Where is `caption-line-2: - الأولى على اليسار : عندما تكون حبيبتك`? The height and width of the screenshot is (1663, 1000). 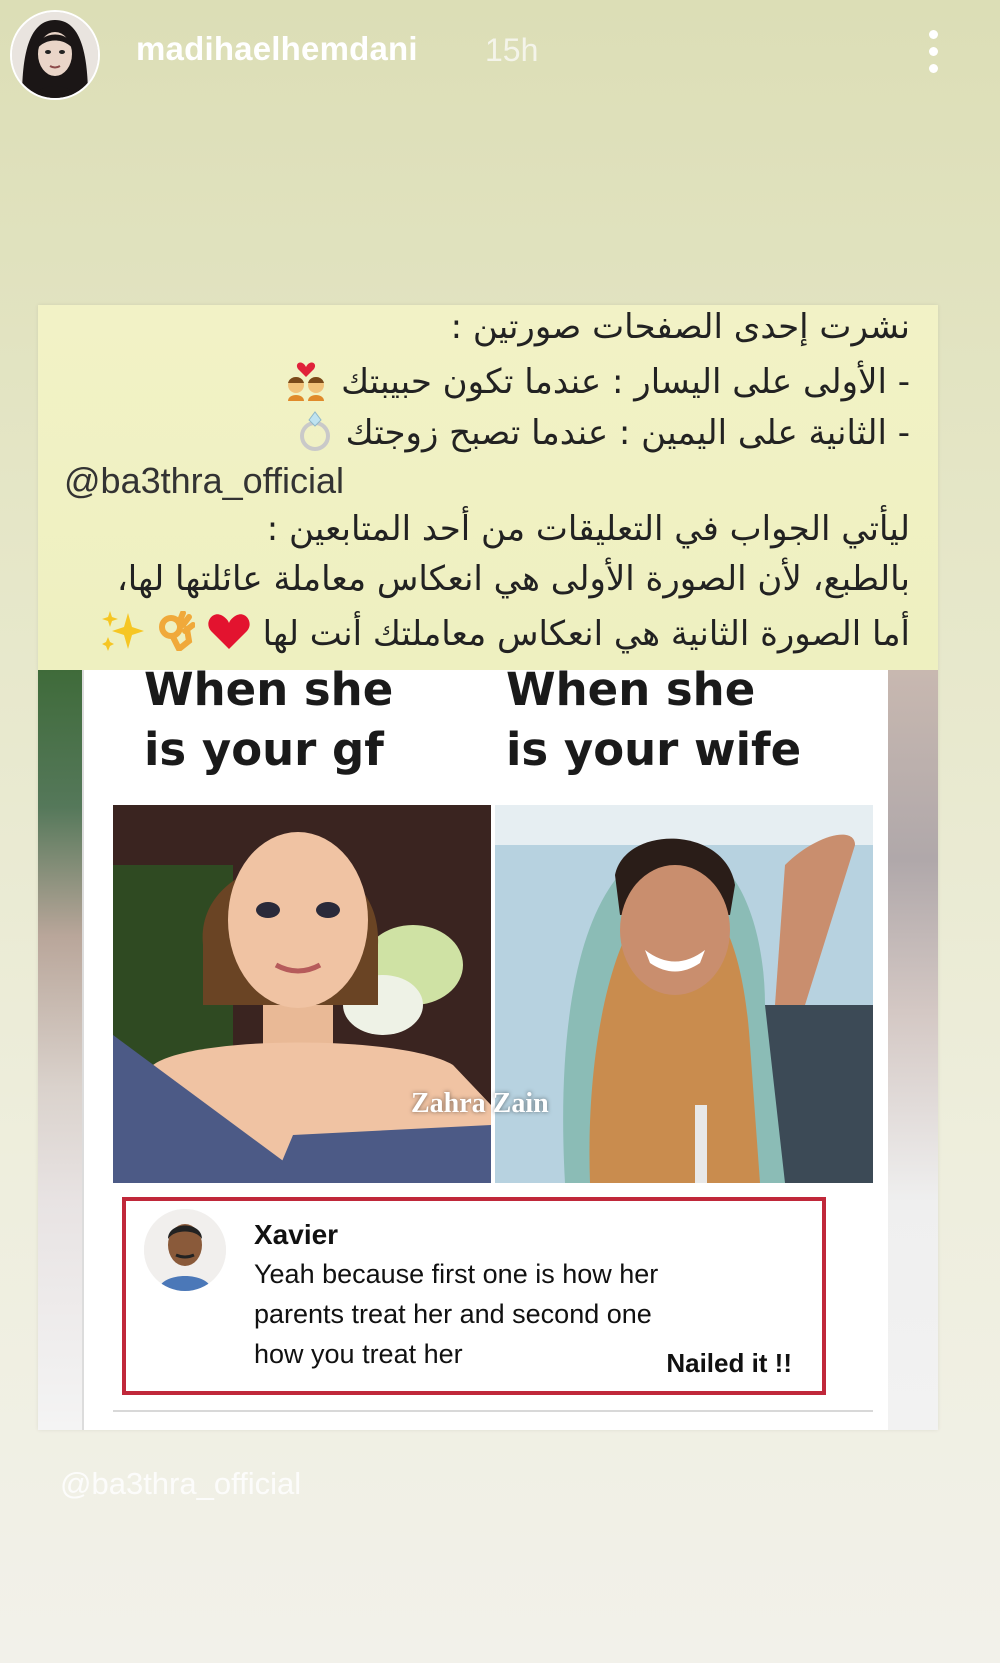 caption-line-2: - الأولى على اليسار : عندما تكون حبيبتك is located at coordinates (625, 382).